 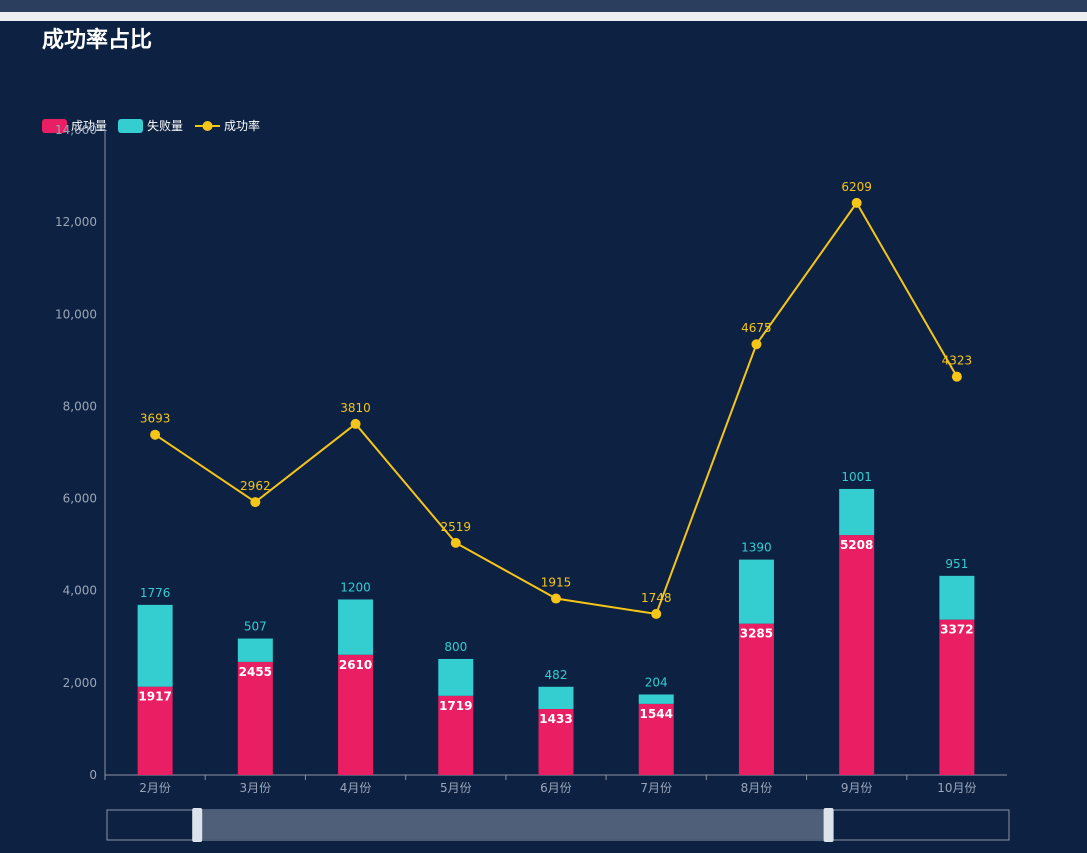 I want to click on bar-fail-label: 951, so click(x=956, y=564).